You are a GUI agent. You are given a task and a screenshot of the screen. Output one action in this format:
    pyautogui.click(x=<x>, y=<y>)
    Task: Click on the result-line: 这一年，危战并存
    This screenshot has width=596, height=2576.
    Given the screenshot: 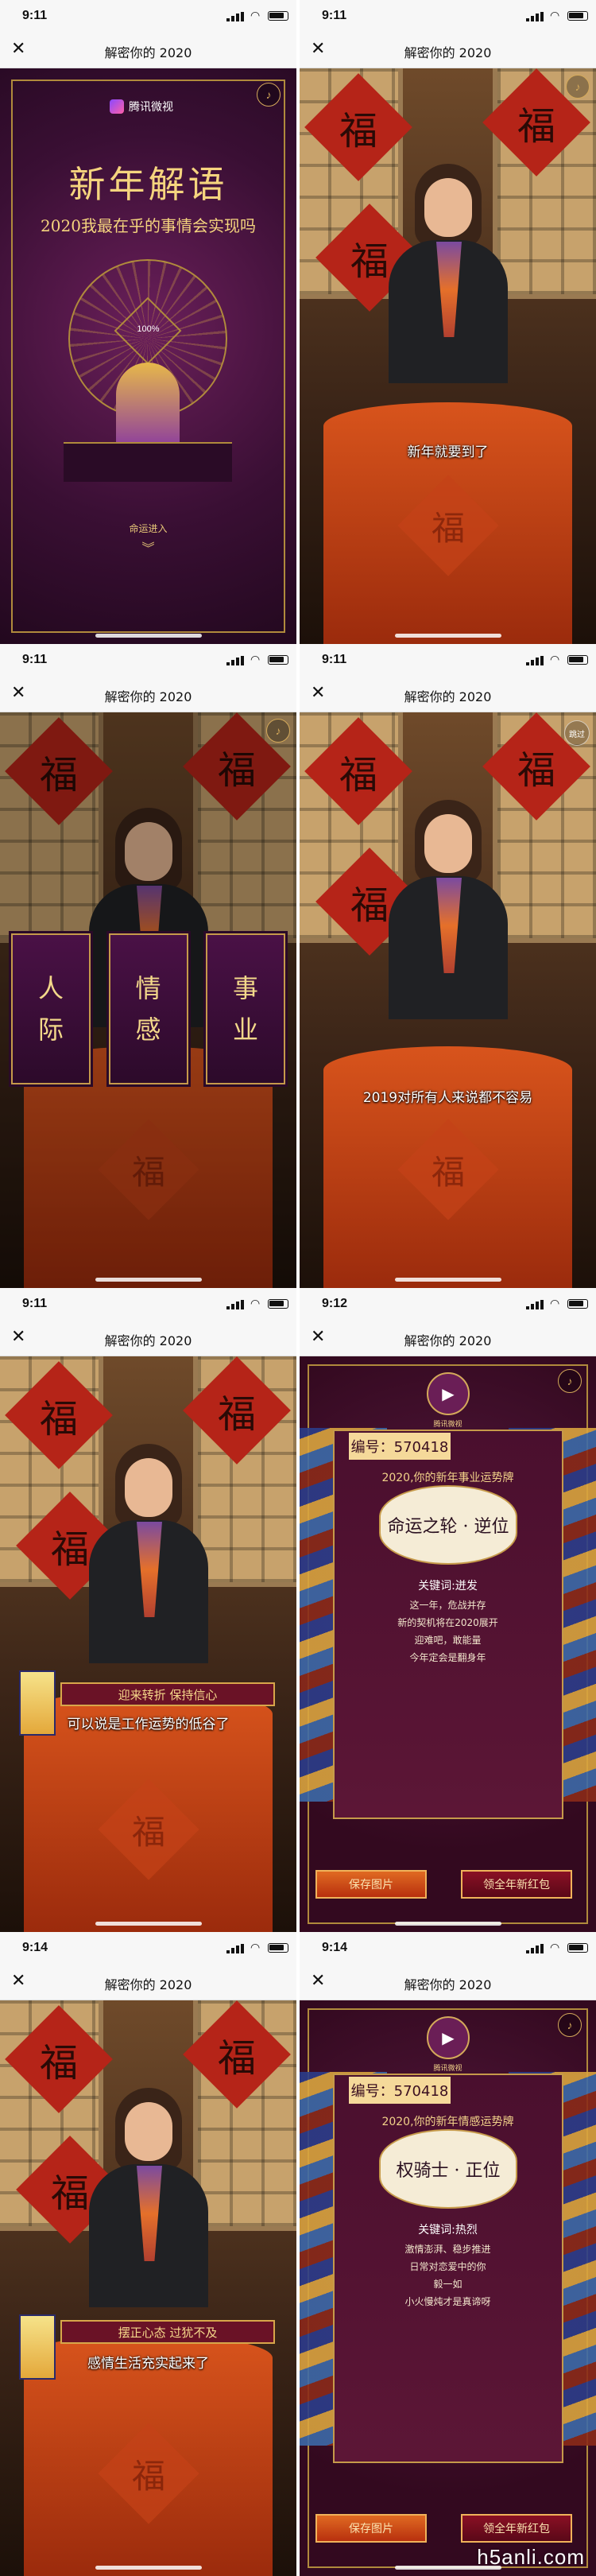 What is the action you would take?
    pyautogui.click(x=447, y=1606)
    